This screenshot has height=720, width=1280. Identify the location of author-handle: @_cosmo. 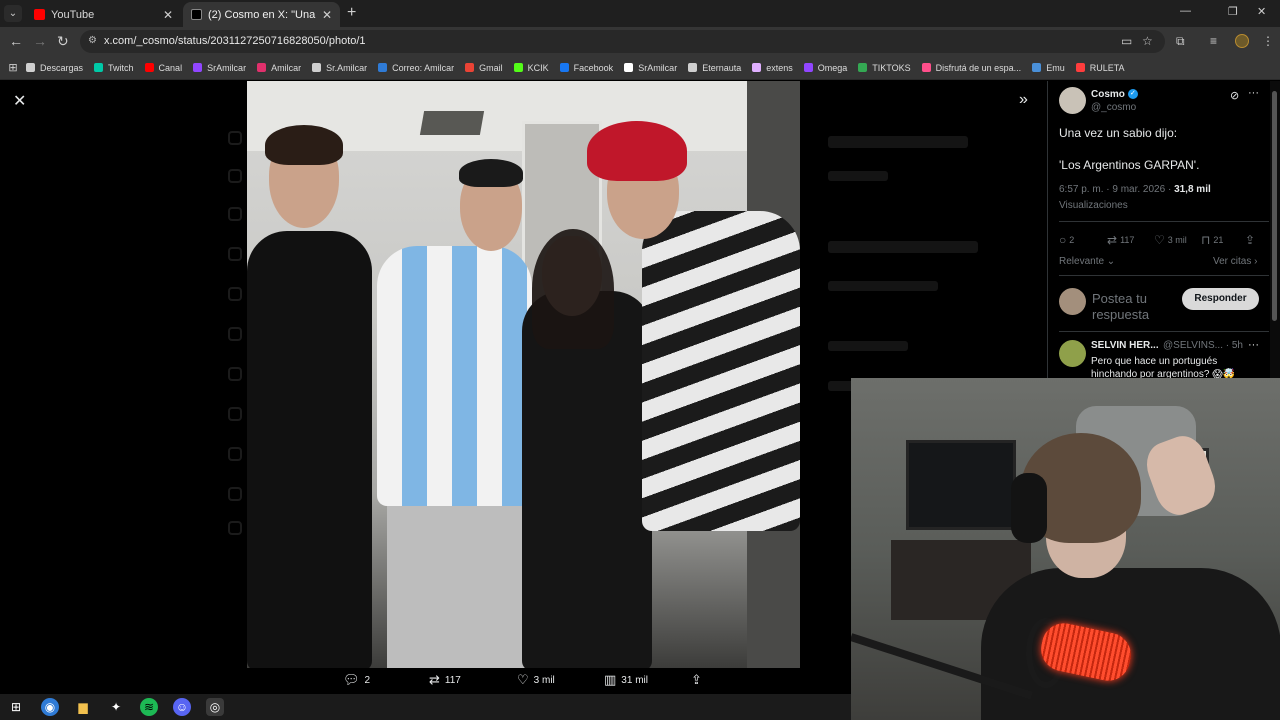
(1113, 107).